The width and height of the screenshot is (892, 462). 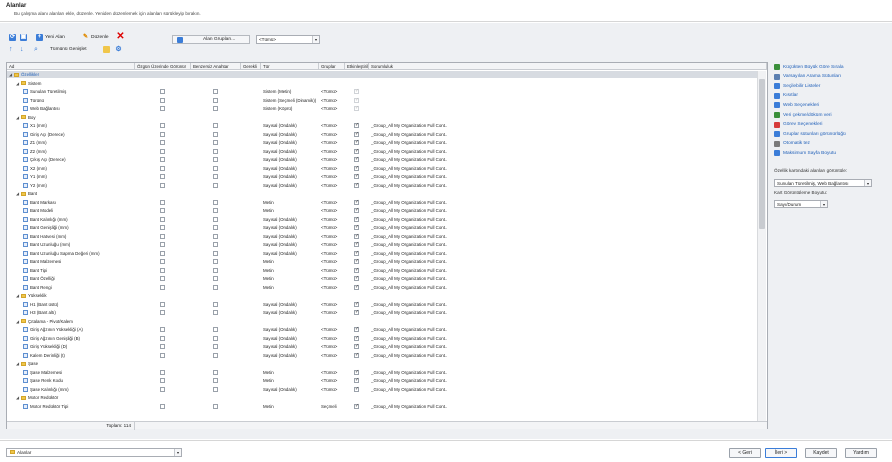 I want to click on table-row: Türünü Sistem (Seçmeli (Dinamik)) <Tümü>, so click(x=382, y=100).